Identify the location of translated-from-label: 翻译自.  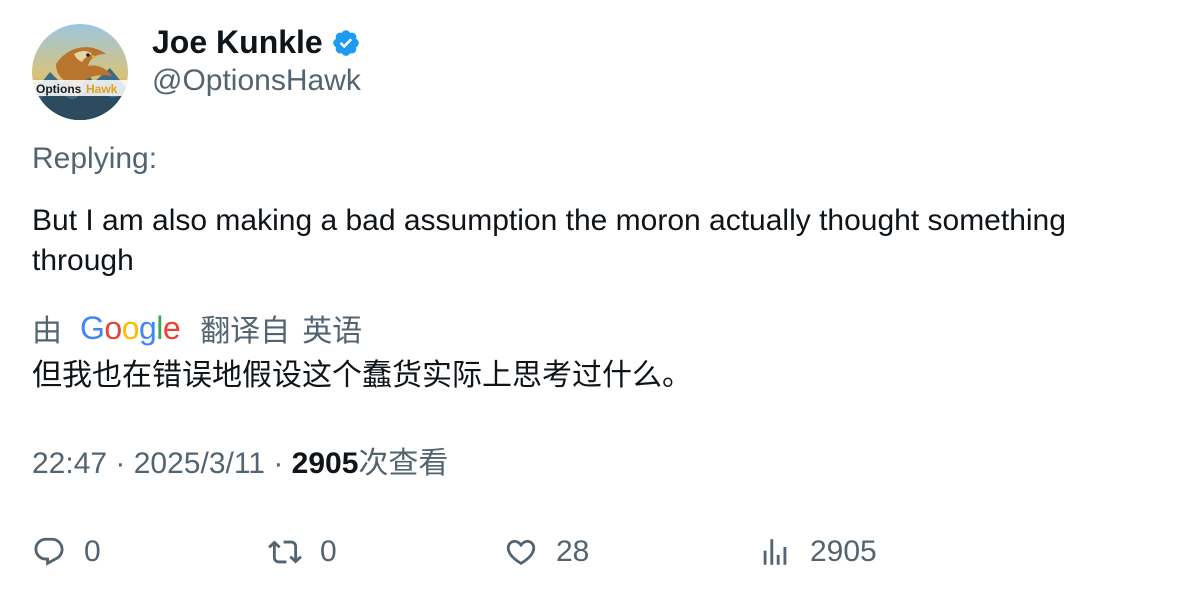
(245, 331).